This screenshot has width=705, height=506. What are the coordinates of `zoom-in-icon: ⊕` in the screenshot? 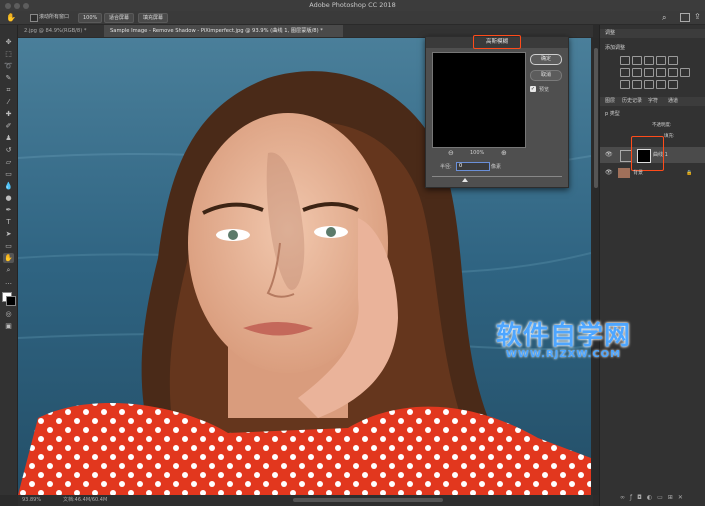 It's located at (504, 153).